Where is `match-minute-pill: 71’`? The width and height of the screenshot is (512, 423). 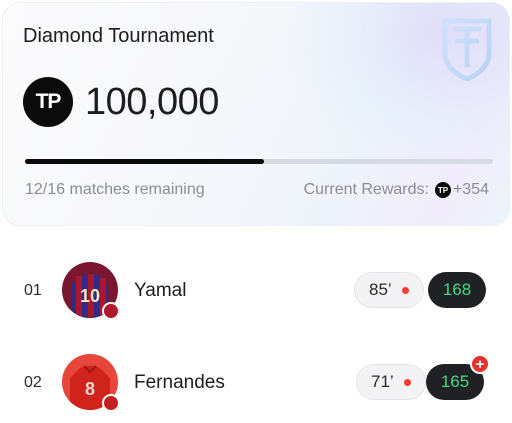
match-minute-pill: 71’ is located at coordinates (391, 382).